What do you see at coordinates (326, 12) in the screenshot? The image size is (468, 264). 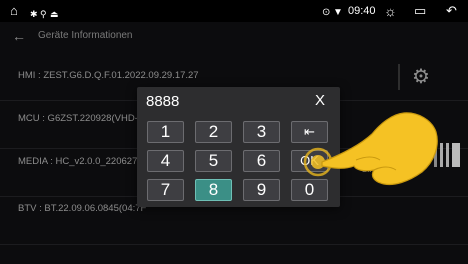 I see `location-icon: ⊙` at bounding box center [326, 12].